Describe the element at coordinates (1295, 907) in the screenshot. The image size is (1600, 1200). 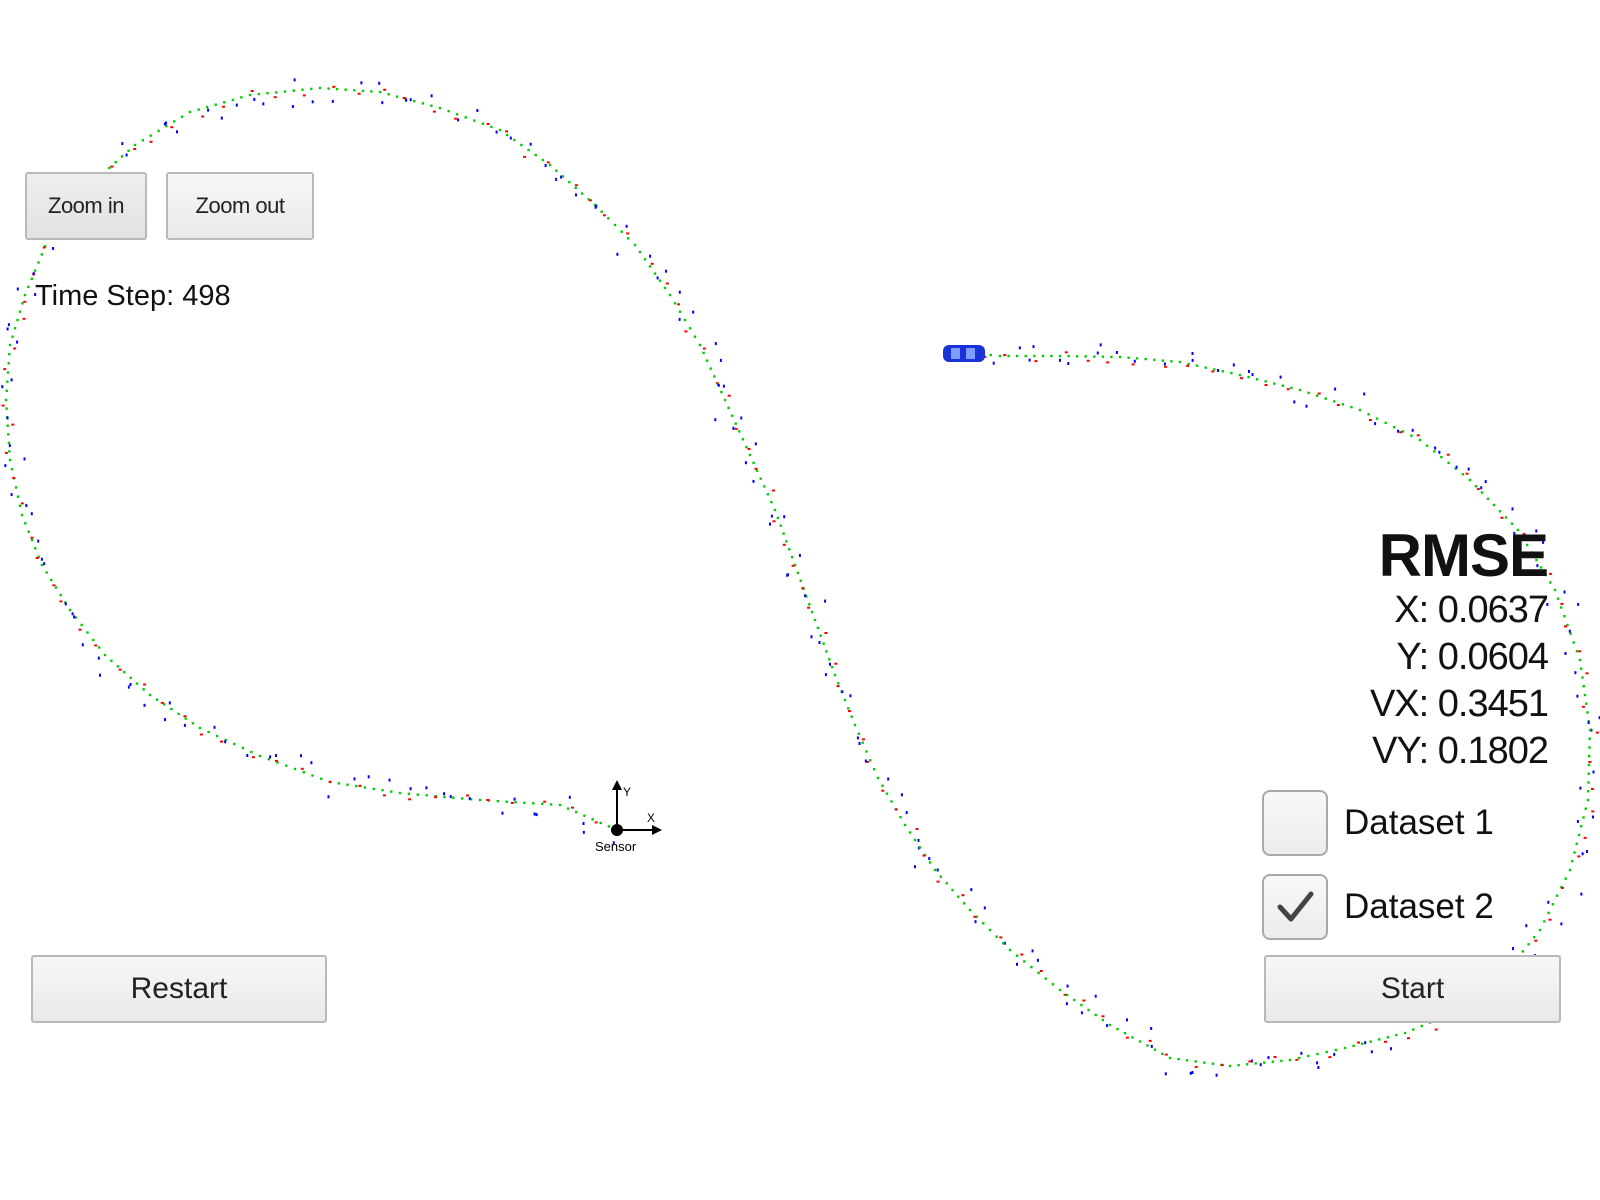
I see `dataset-2-checkbox` at that location.